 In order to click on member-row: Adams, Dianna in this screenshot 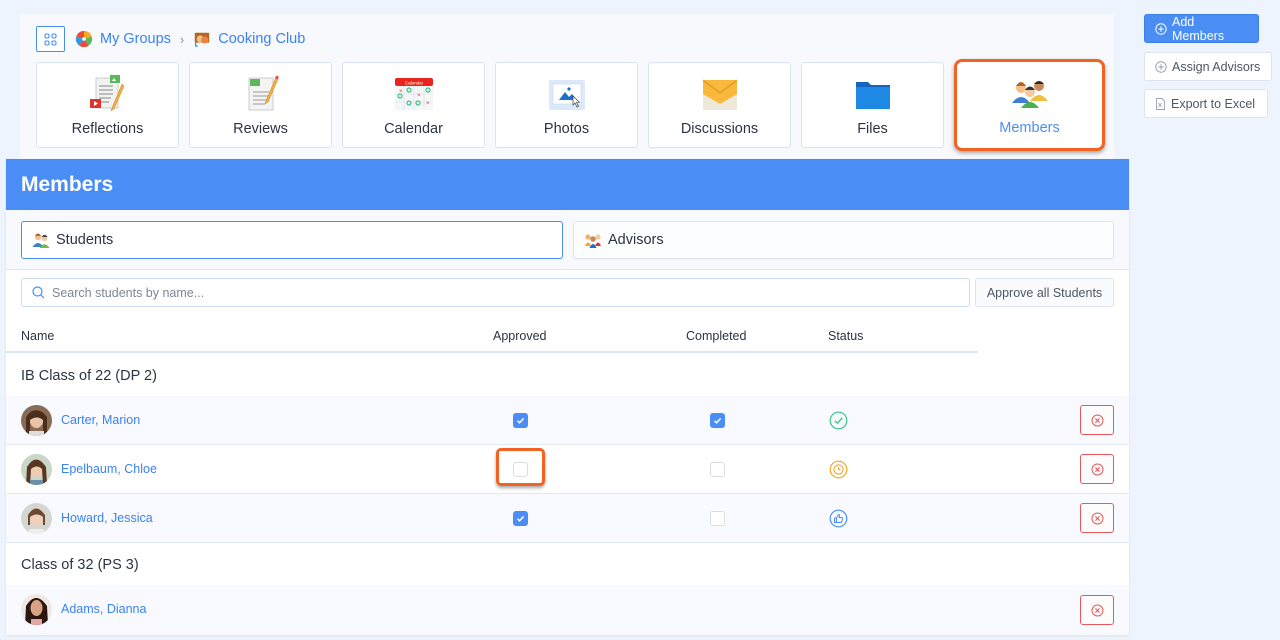, I will do `click(567, 610)`.